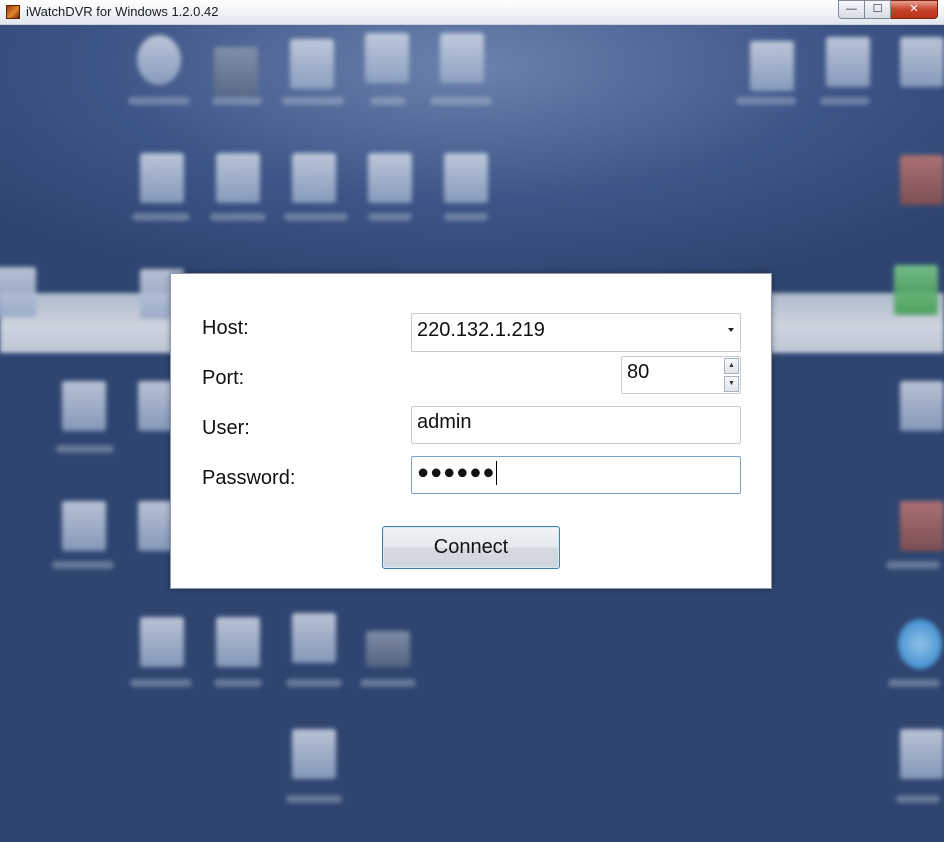 The height and width of the screenshot is (842, 944). I want to click on title-bar: iWatchDVR for Windows 1.2.0.42 — ☐ ✕, so click(472, 12).